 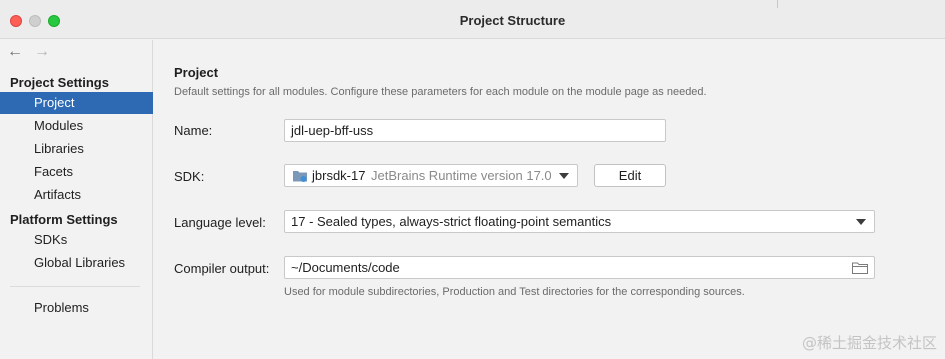 I want to click on sidebar-item-global-libraries: Global Libraries, so click(x=76, y=263).